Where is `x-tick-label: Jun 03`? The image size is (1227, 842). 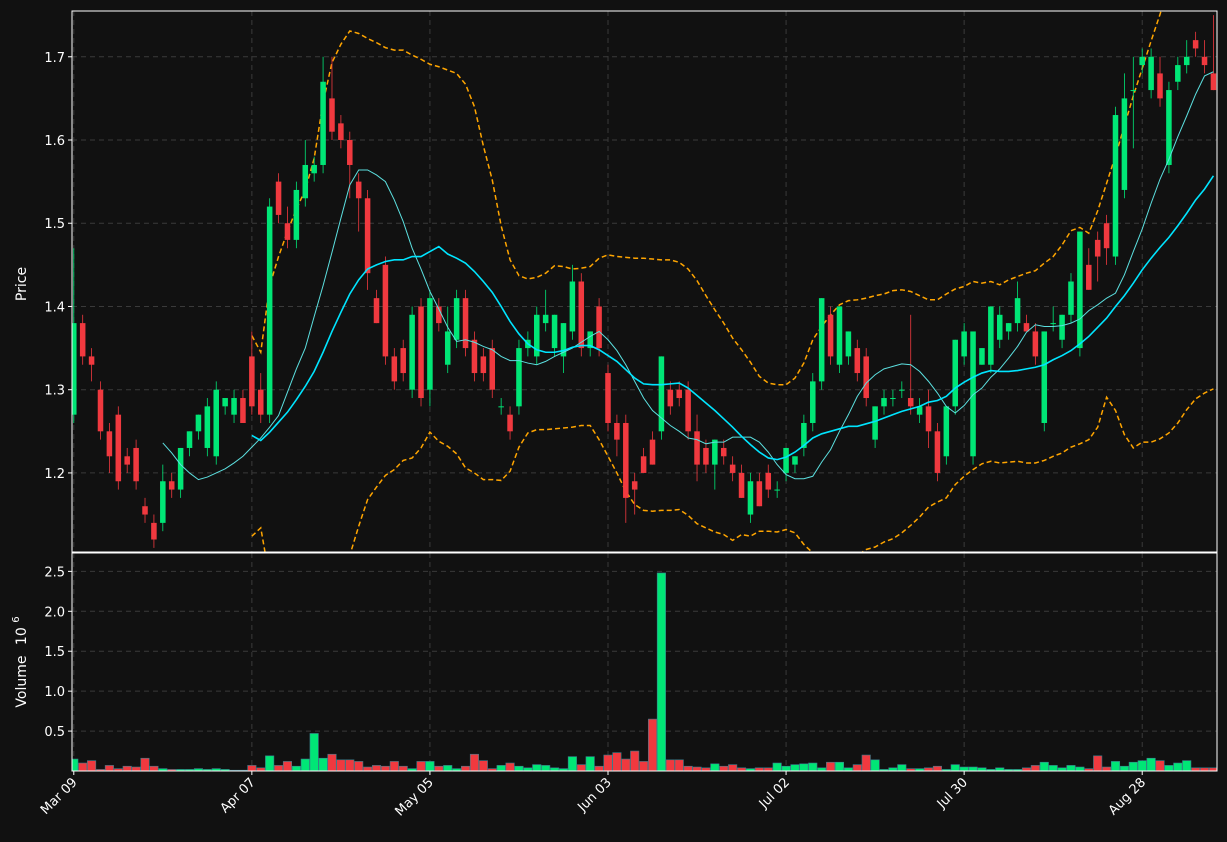
x-tick-label: Jun 03 is located at coordinates (595, 795).